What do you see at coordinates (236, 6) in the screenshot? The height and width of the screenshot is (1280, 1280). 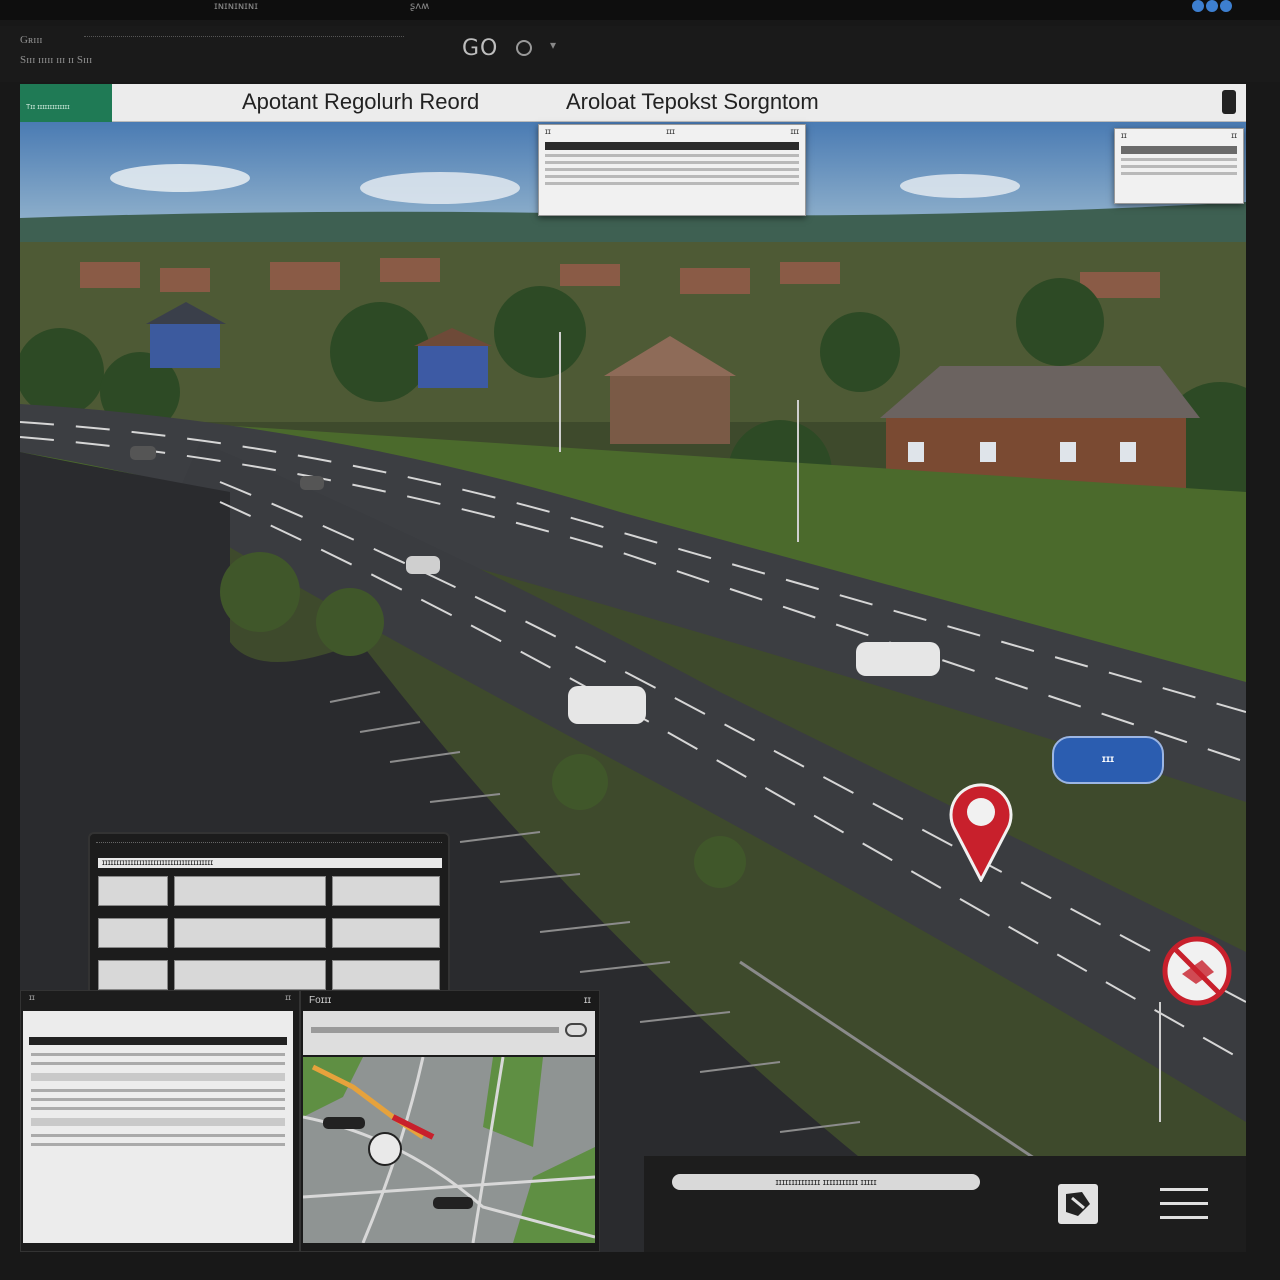 I see `system-bar-left-text: ɪɴɪɴɪɴɪɴɪ` at bounding box center [236, 6].